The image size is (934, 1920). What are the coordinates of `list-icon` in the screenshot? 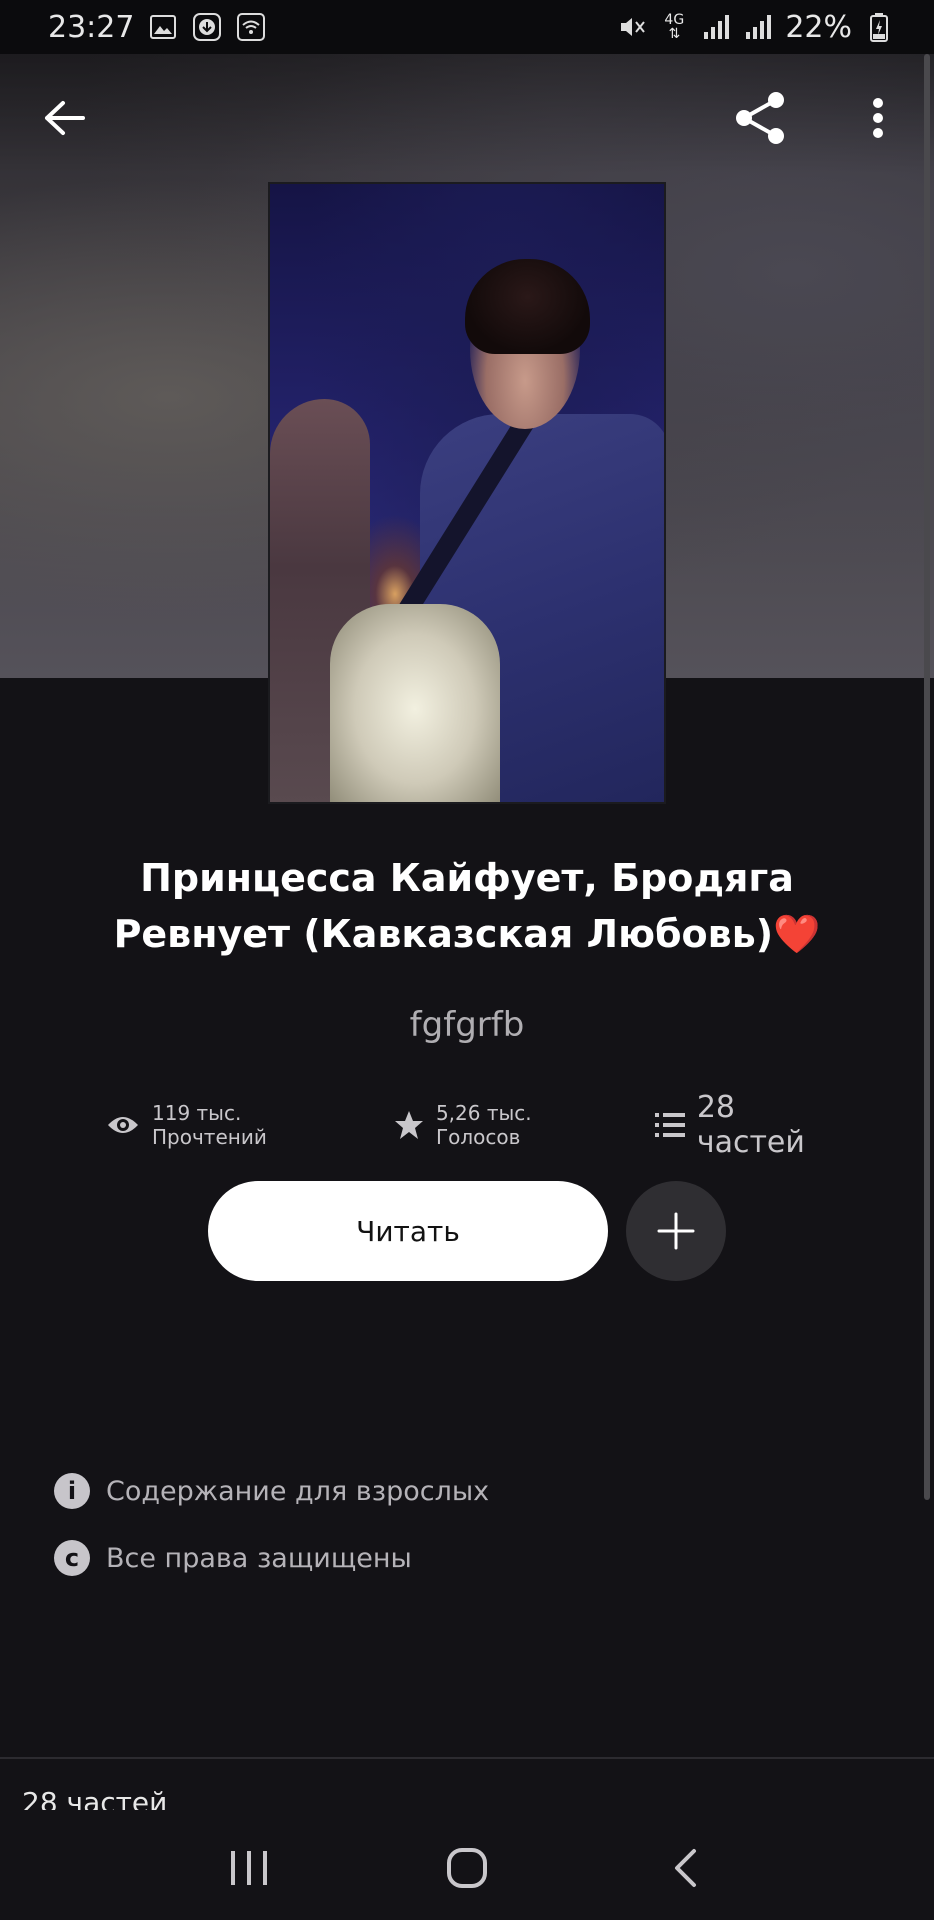 It's located at (669, 1125).